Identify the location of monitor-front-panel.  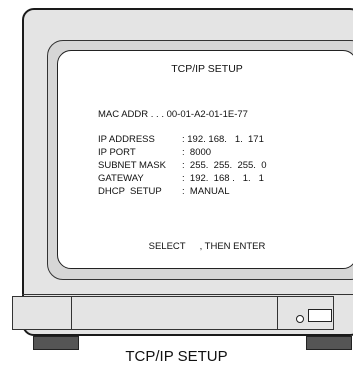
(173, 313).